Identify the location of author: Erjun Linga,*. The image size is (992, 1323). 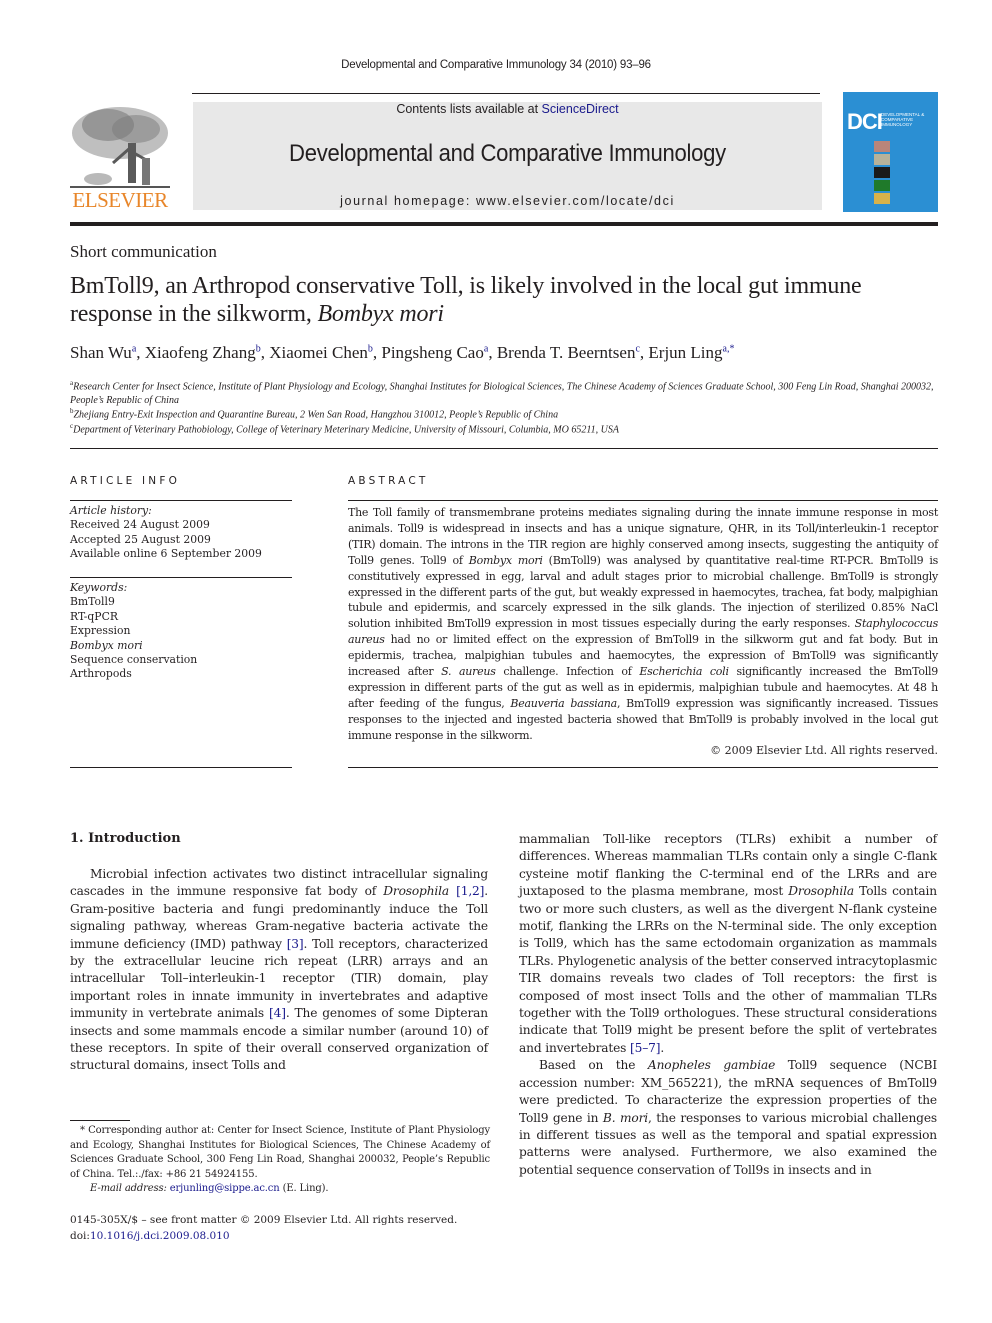
(691, 352).